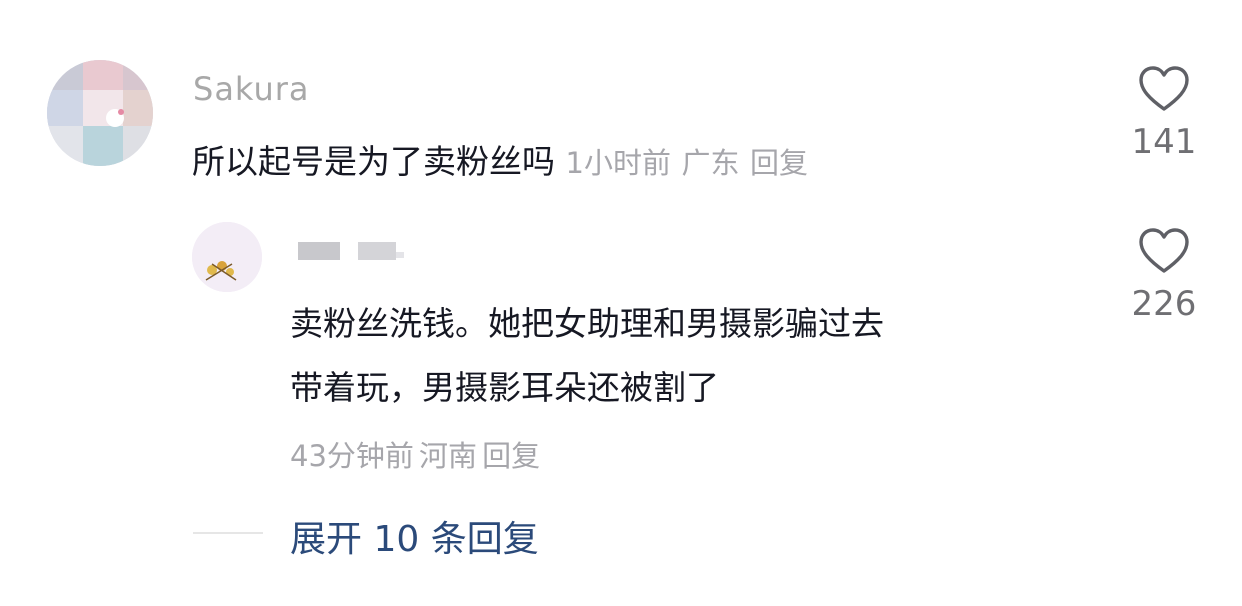 Image resolution: width=1242 pixels, height=606 pixels. What do you see at coordinates (587, 323) in the screenshot?
I see `reply-text-line1: 卖粉丝洗钱。她把女助理和男摄影骗过去` at bounding box center [587, 323].